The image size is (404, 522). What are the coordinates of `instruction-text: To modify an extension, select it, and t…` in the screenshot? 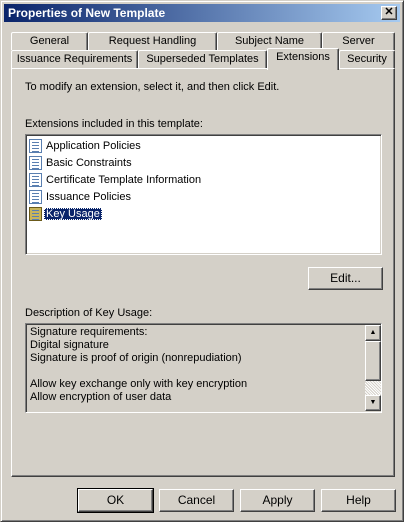 It's located at (152, 87).